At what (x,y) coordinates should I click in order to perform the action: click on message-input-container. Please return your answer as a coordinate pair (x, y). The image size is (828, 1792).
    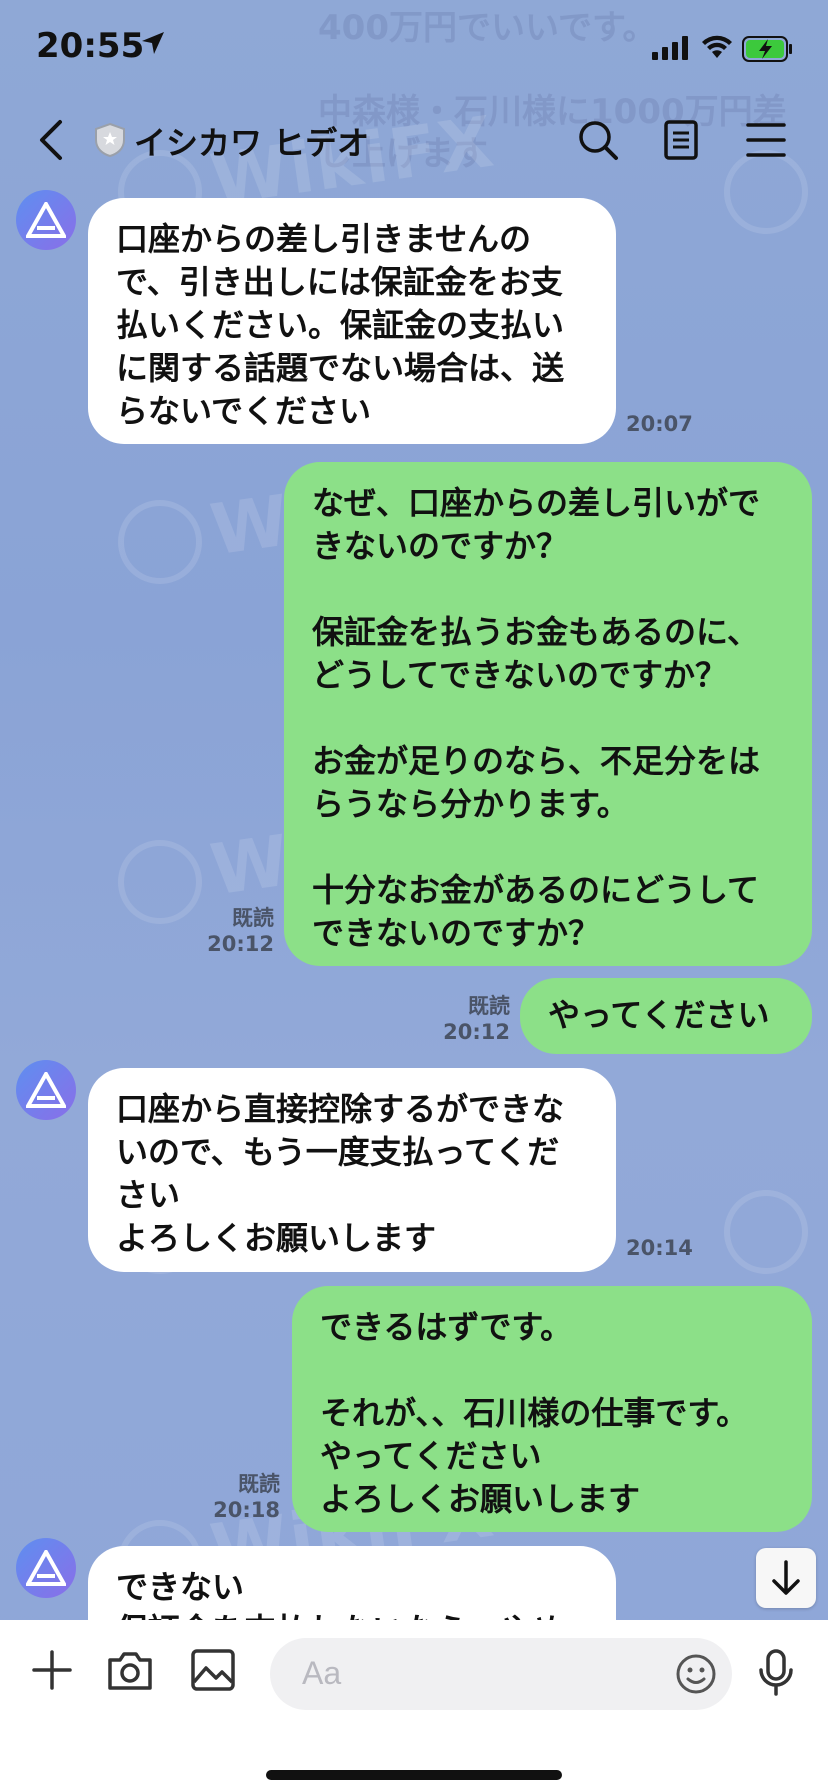
    Looking at the image, I should click on (501, 1674).